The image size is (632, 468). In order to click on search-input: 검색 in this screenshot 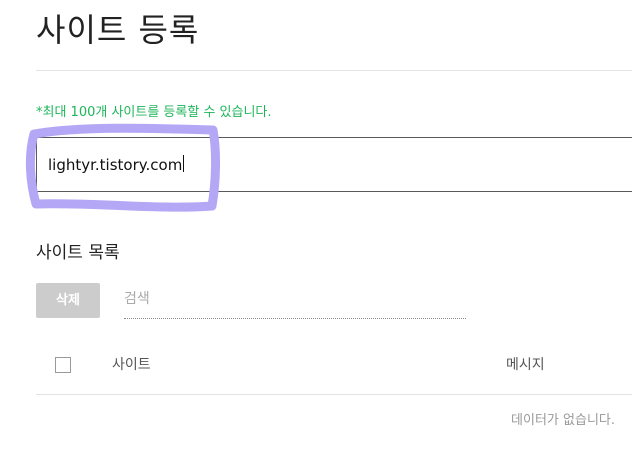, I will do `click(295, 302)`.